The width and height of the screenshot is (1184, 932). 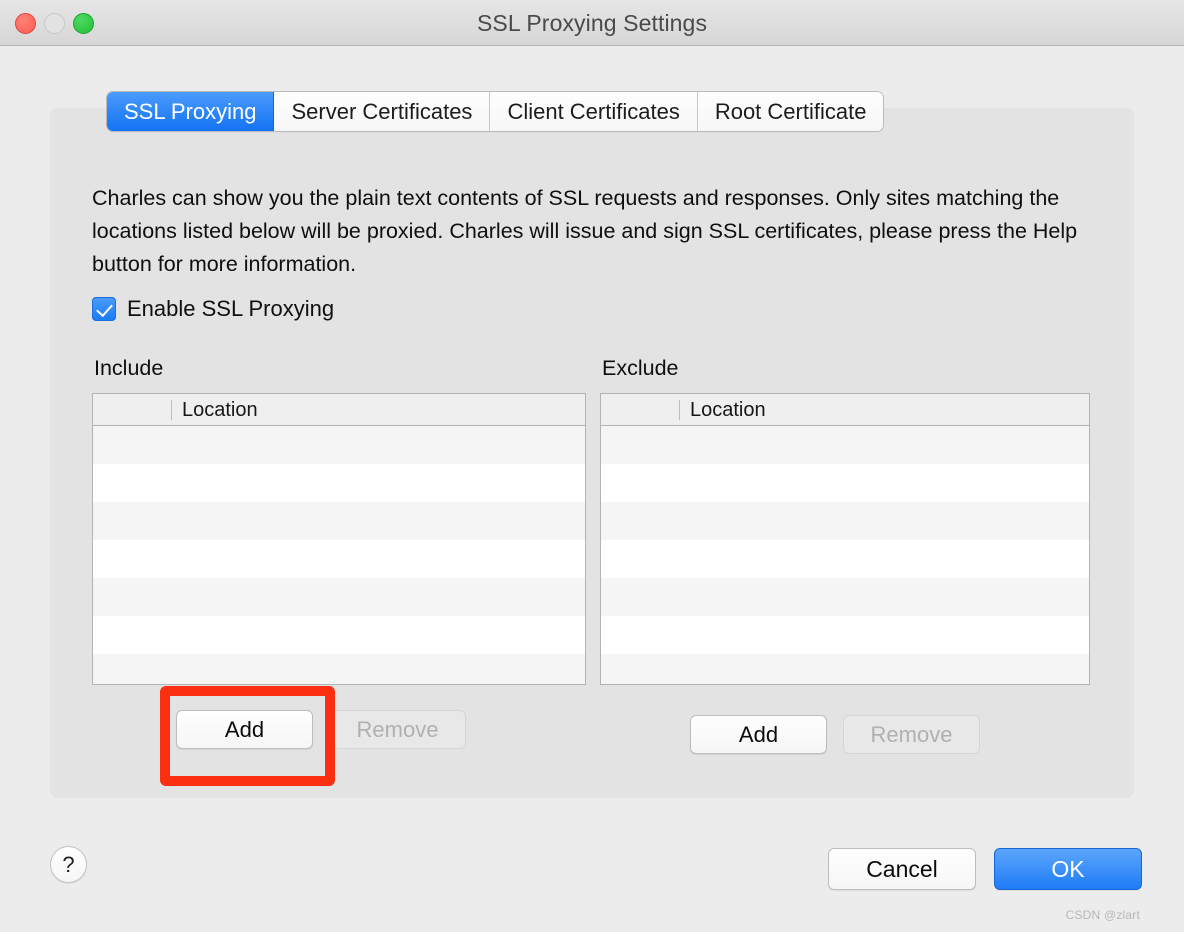 I want to click on window-titlebar: SSL Proxying Settings, so click(x=592, y=23).